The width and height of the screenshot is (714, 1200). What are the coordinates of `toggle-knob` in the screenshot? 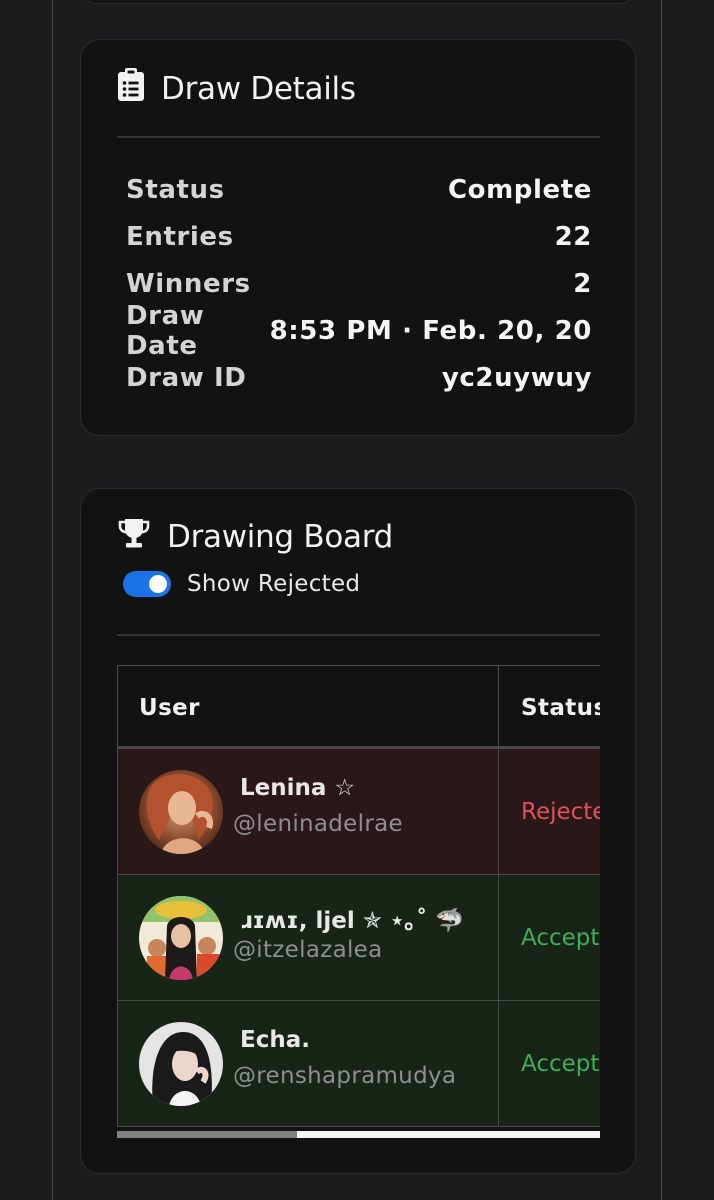 It's located at (158, 584).